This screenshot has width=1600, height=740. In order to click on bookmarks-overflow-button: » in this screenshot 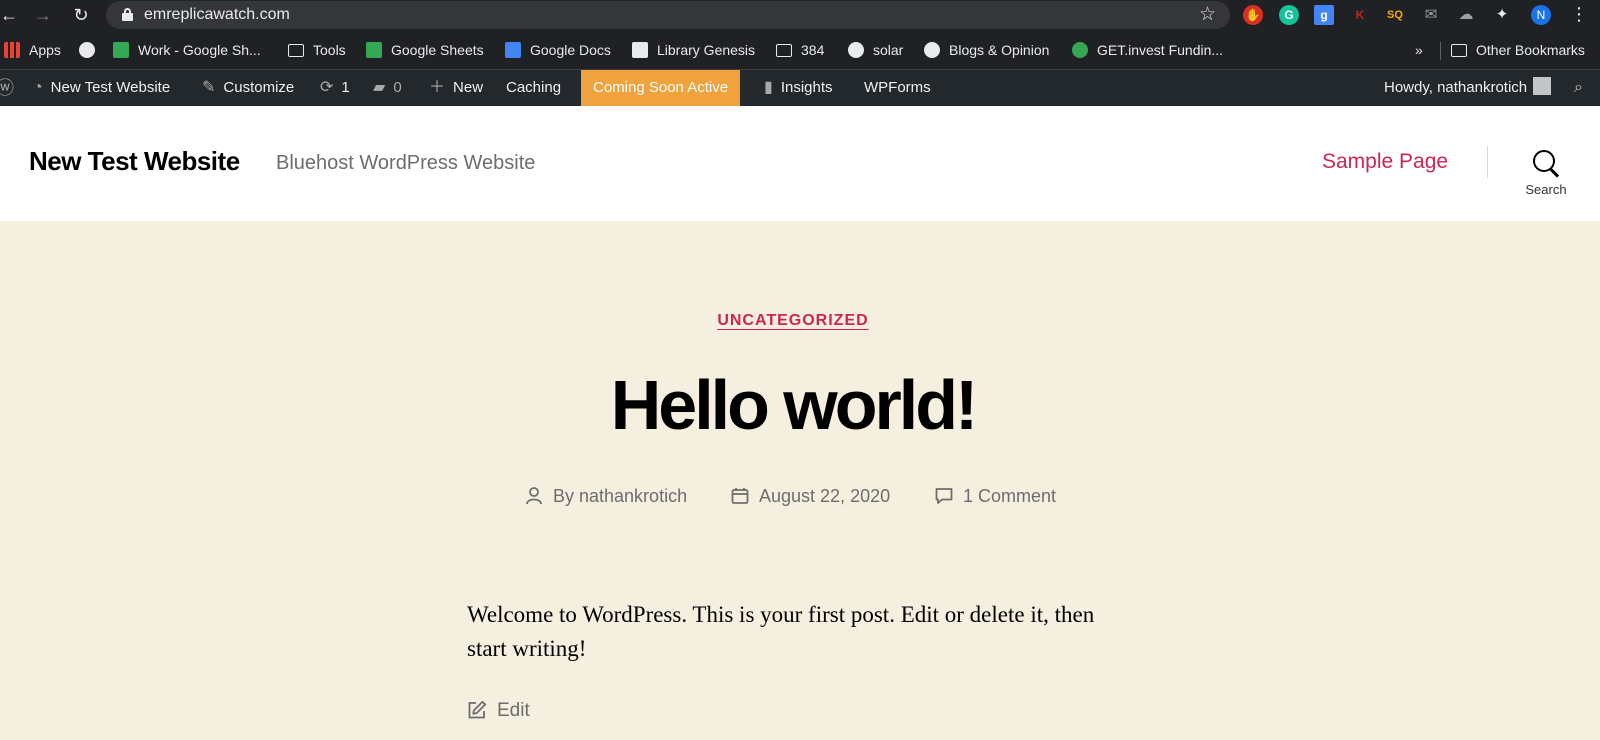, I will do `click(1419, 50)`.